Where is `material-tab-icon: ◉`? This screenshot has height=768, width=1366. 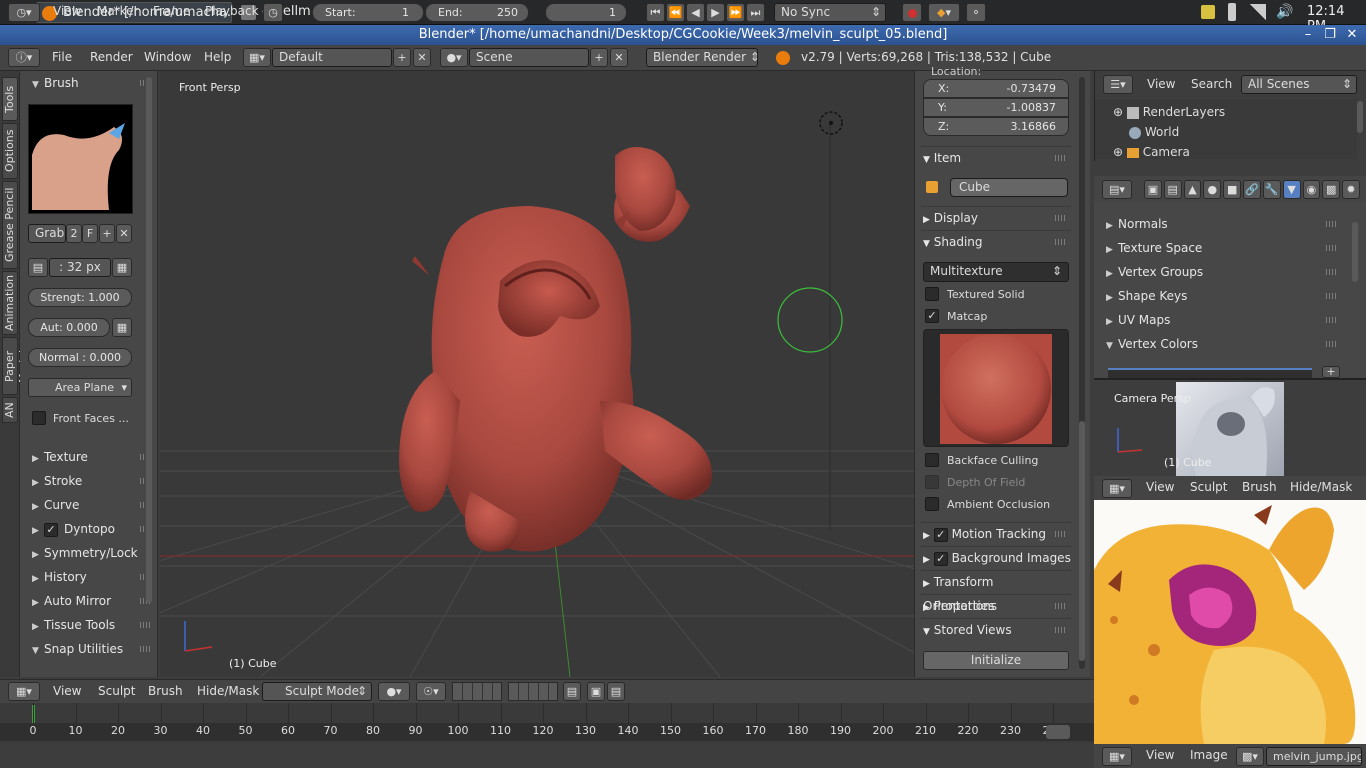 material-tab-icon: ◉ is located at coordinates (1311, 189).